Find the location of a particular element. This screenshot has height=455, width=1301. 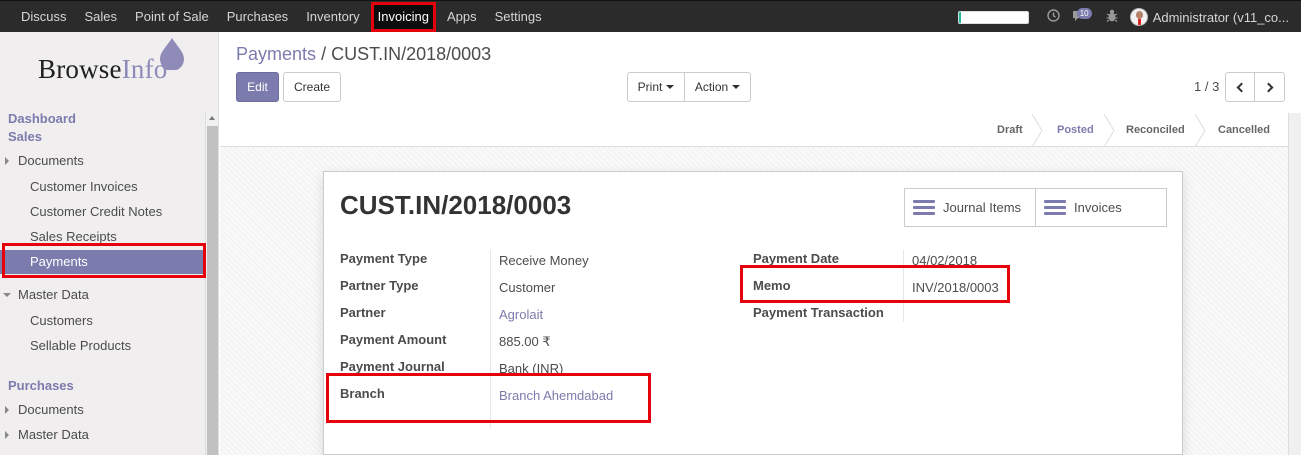

avatar is located at coordinates (1138, 17).